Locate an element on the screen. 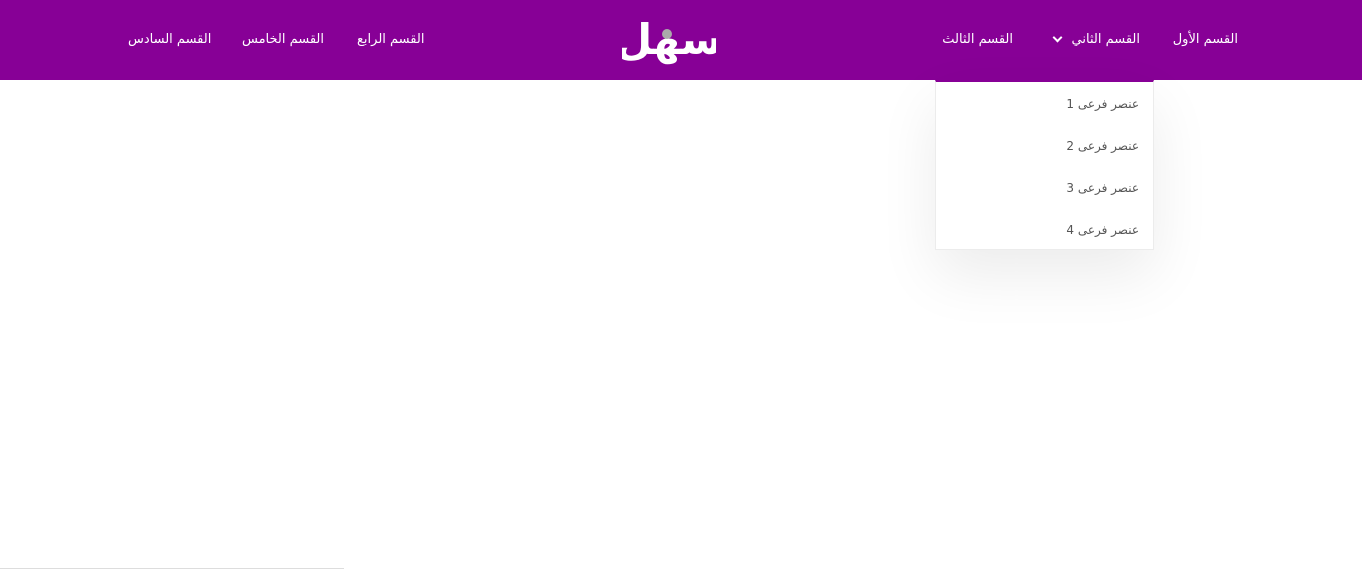 This screenshot has width=1362, height=570. logo-text: سهل is located at coordinates (669, 40).